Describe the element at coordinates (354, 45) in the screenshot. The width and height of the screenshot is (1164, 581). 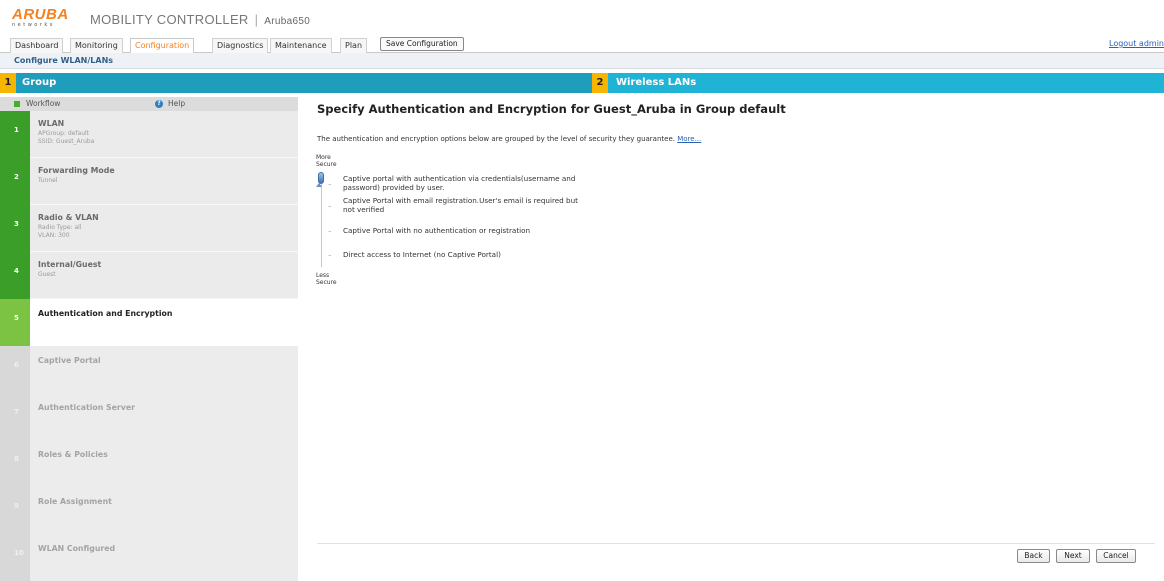
I see `tab-plan: Plan` at that location.